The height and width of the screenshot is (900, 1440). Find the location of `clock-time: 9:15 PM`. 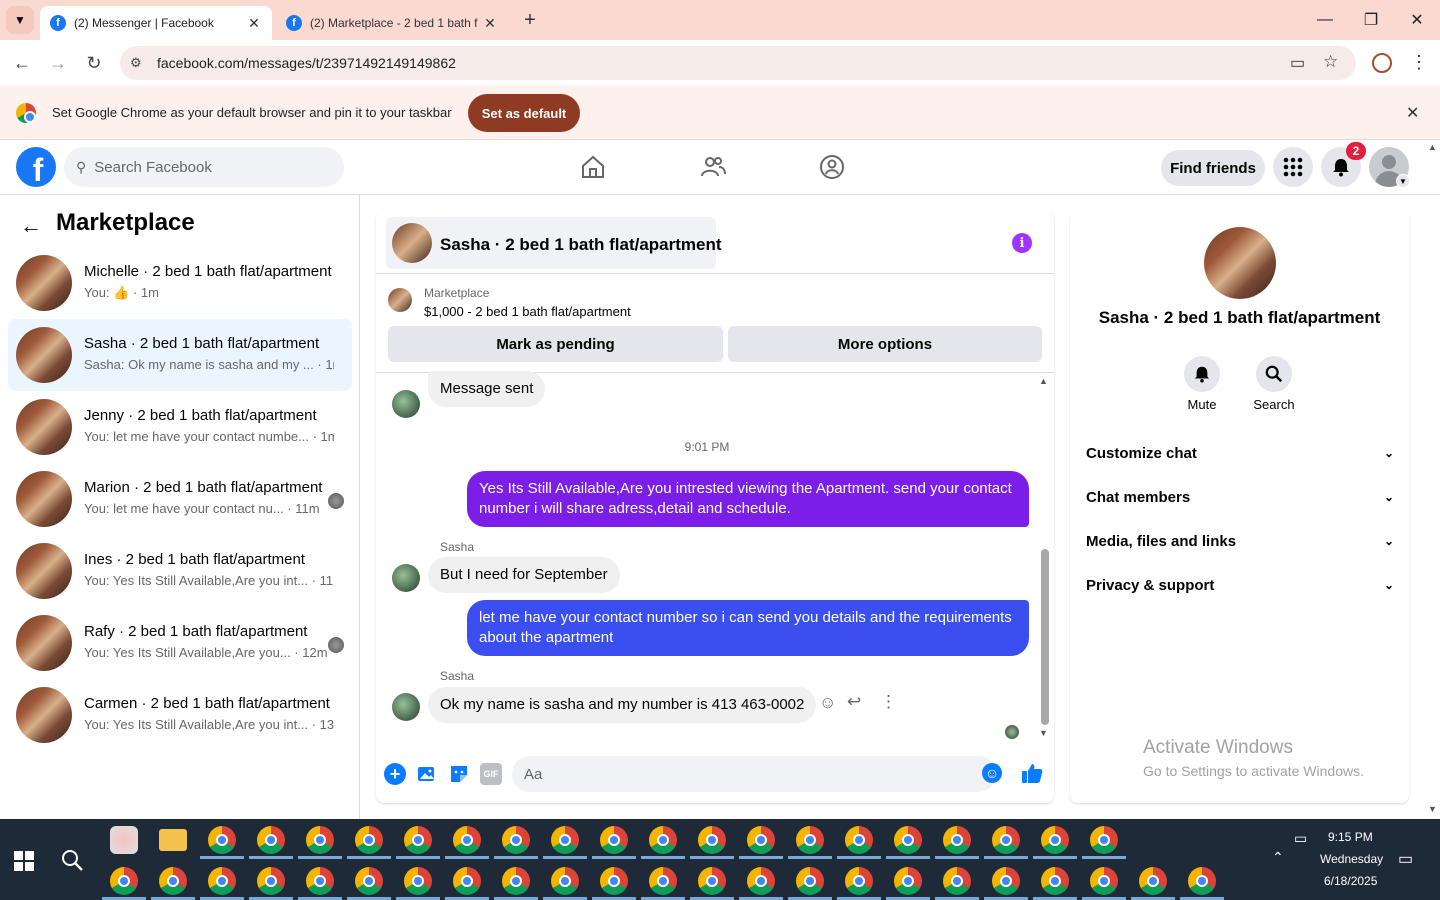

clock-time: 9:15 PM is located at coordinates (1350, 837).